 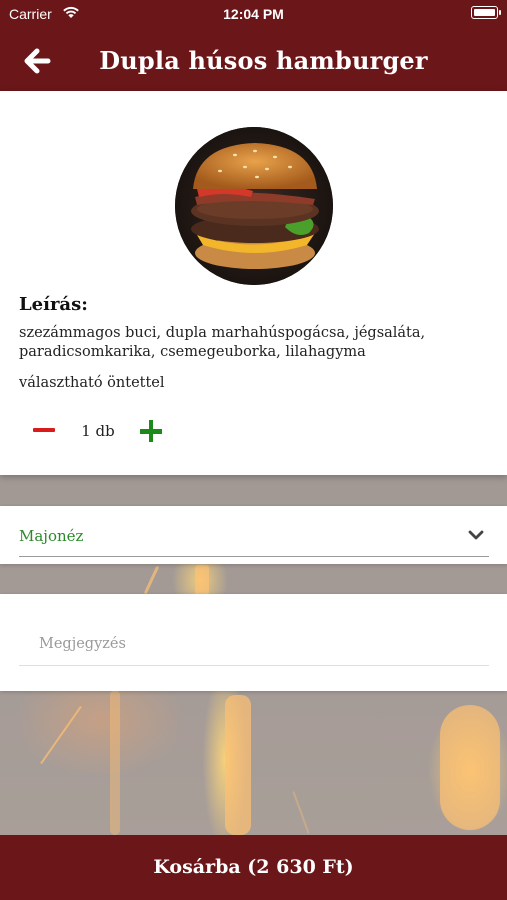 I want to click on quantity-increase-button, so click(x=152, y=432).